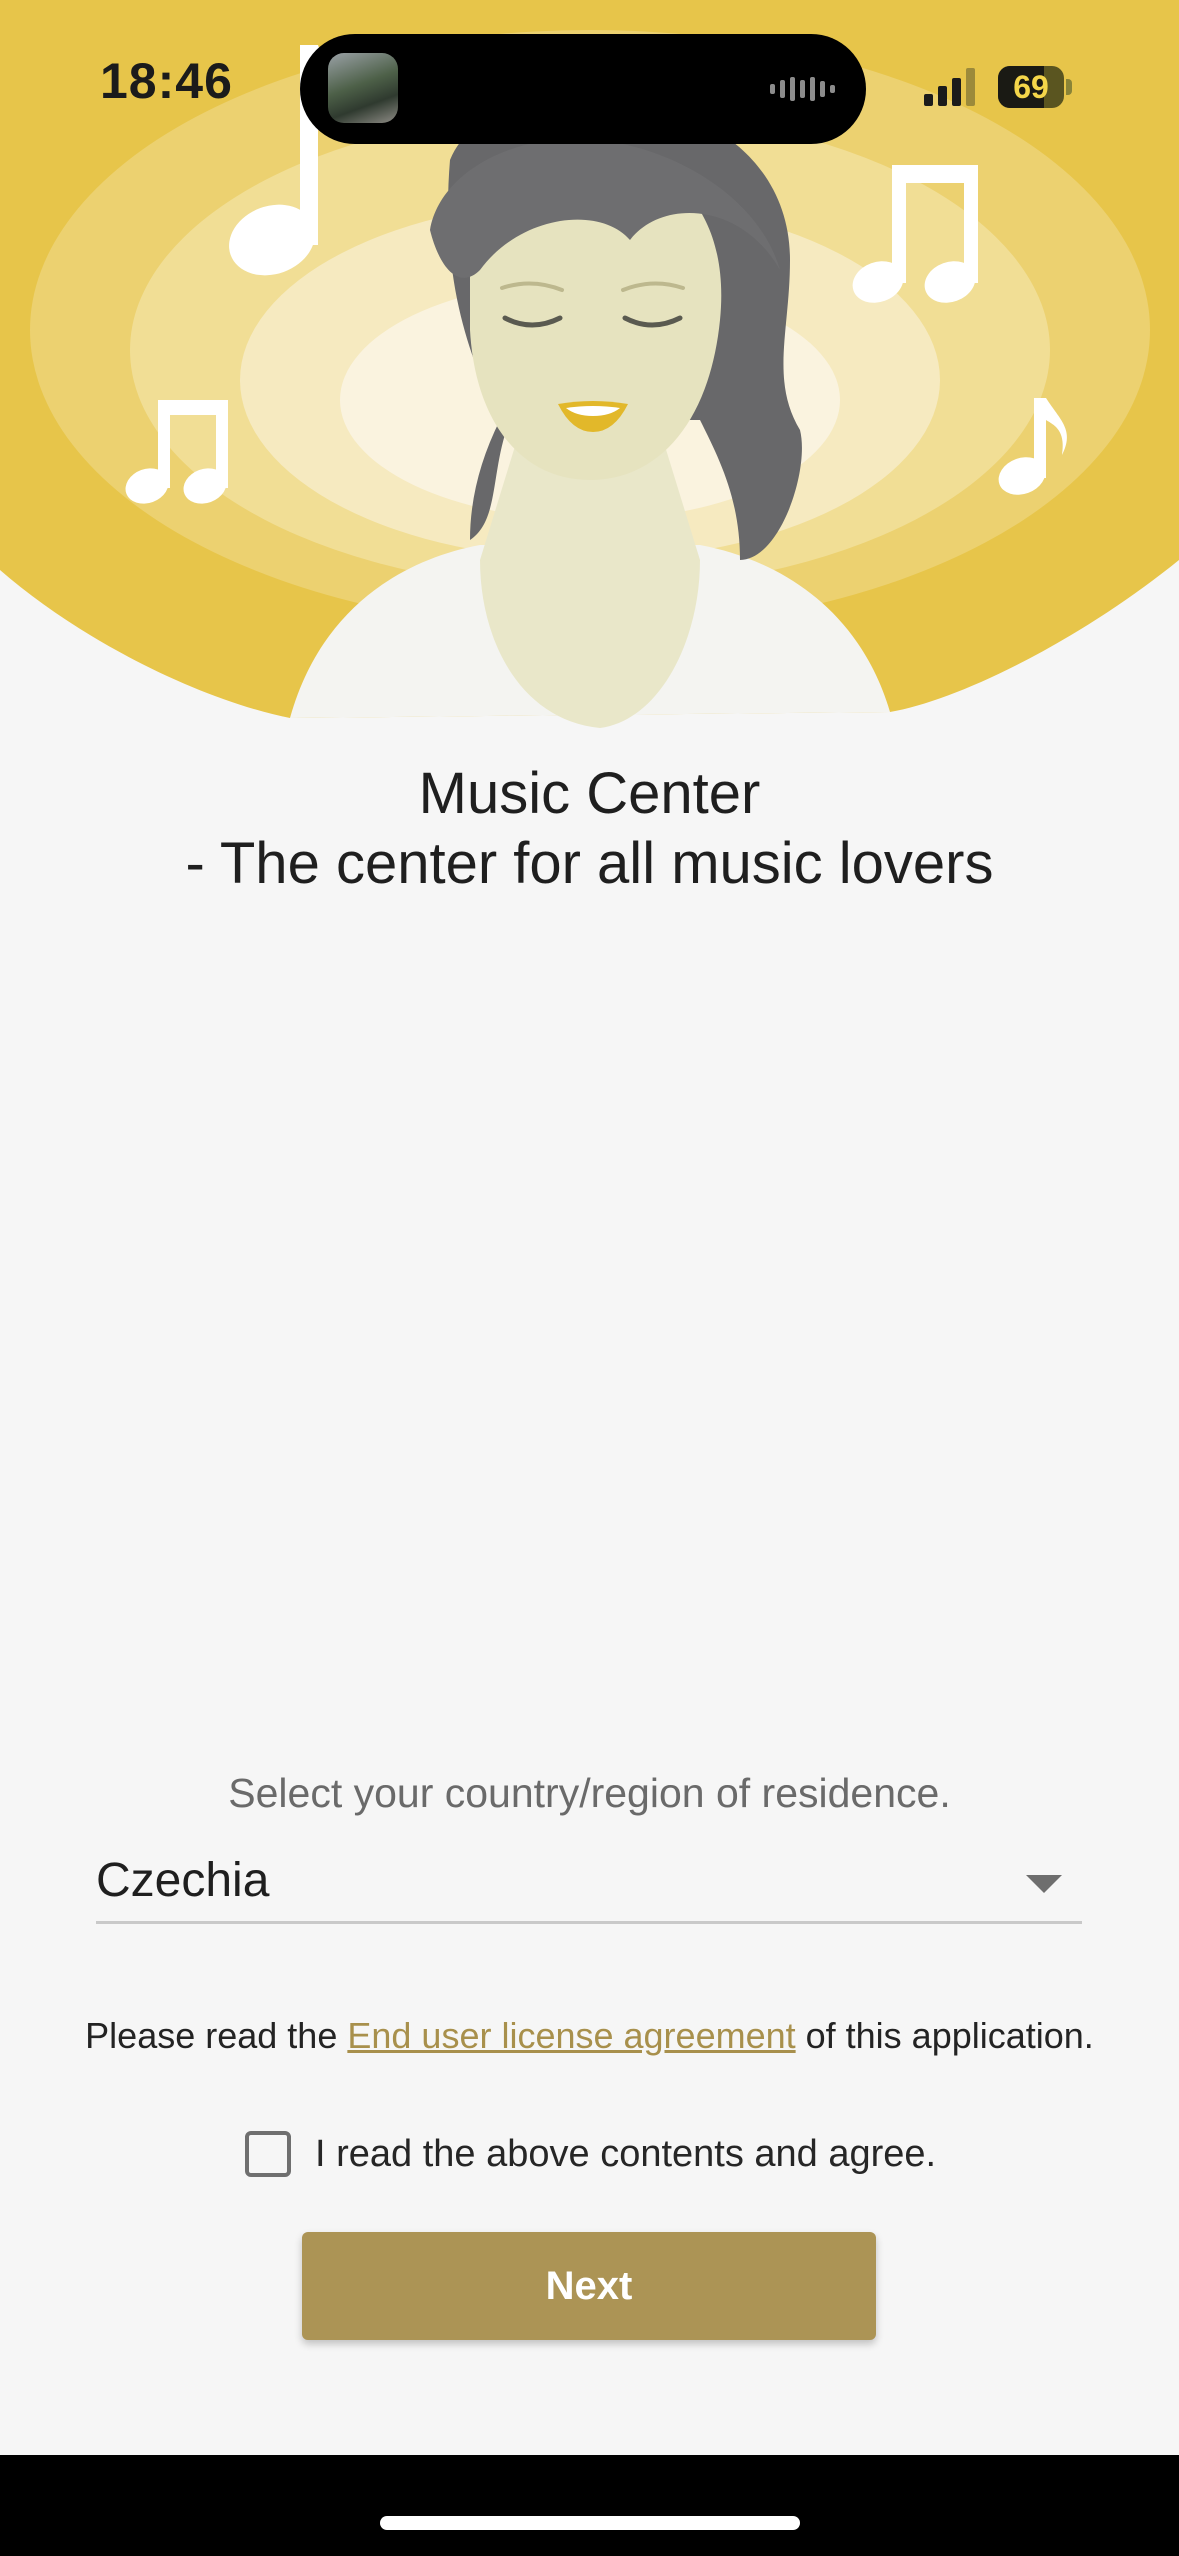 The width and height of the screenshot is (1179, 2556). Describe the element at coordinates (802, 89) in the screenshot. I see `audio-waveform-icon` at that location.